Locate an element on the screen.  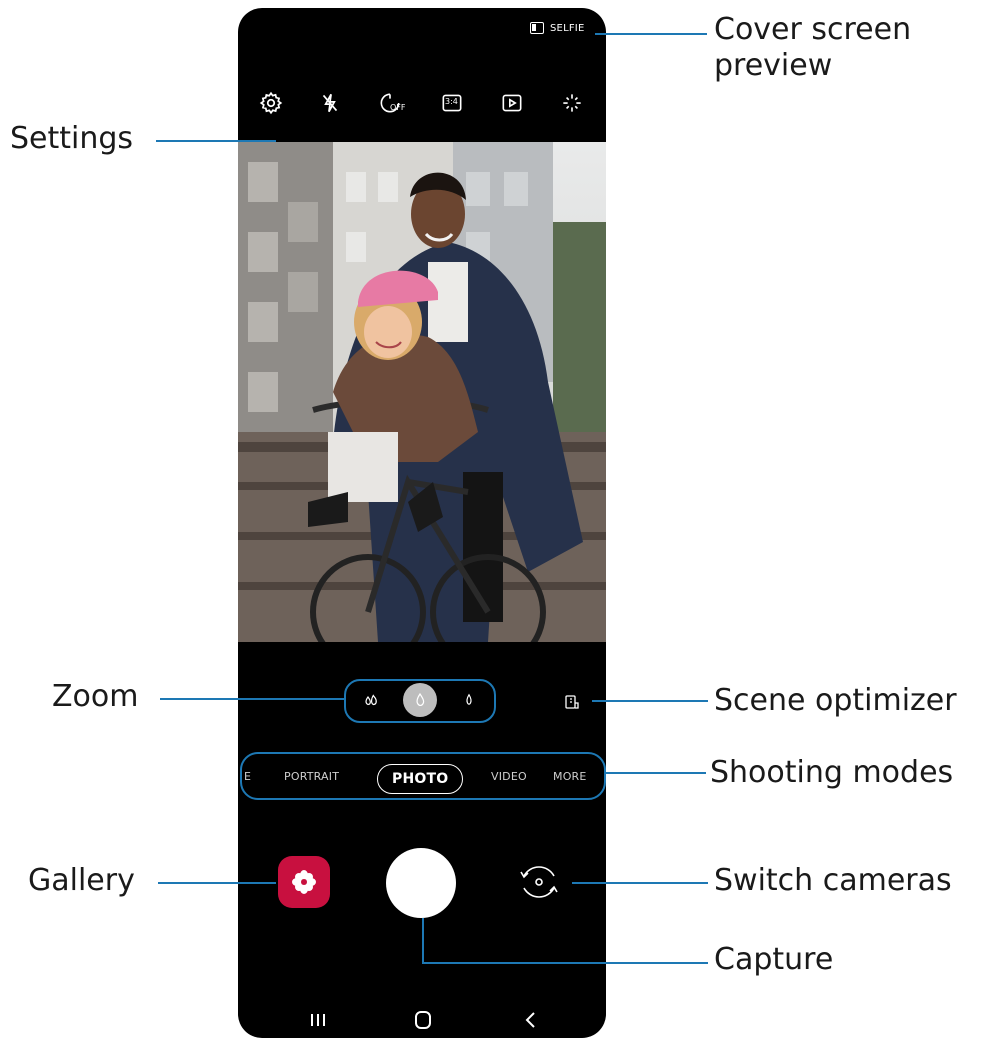
gallery-button is located at coordinates (304, 882).